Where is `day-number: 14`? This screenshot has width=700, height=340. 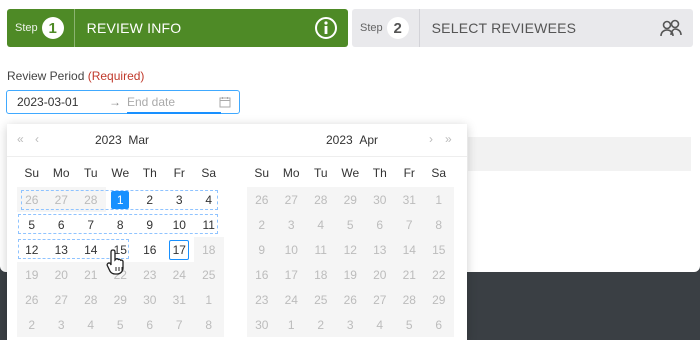
day-number: 14 is located at coordinates (409, 249).